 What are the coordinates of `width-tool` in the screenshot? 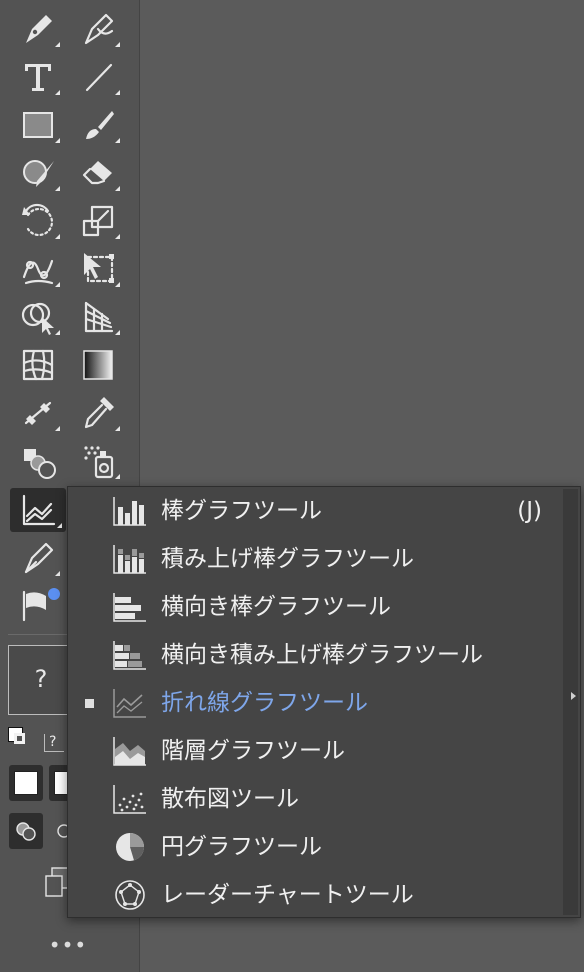 It's located at (38, 413).